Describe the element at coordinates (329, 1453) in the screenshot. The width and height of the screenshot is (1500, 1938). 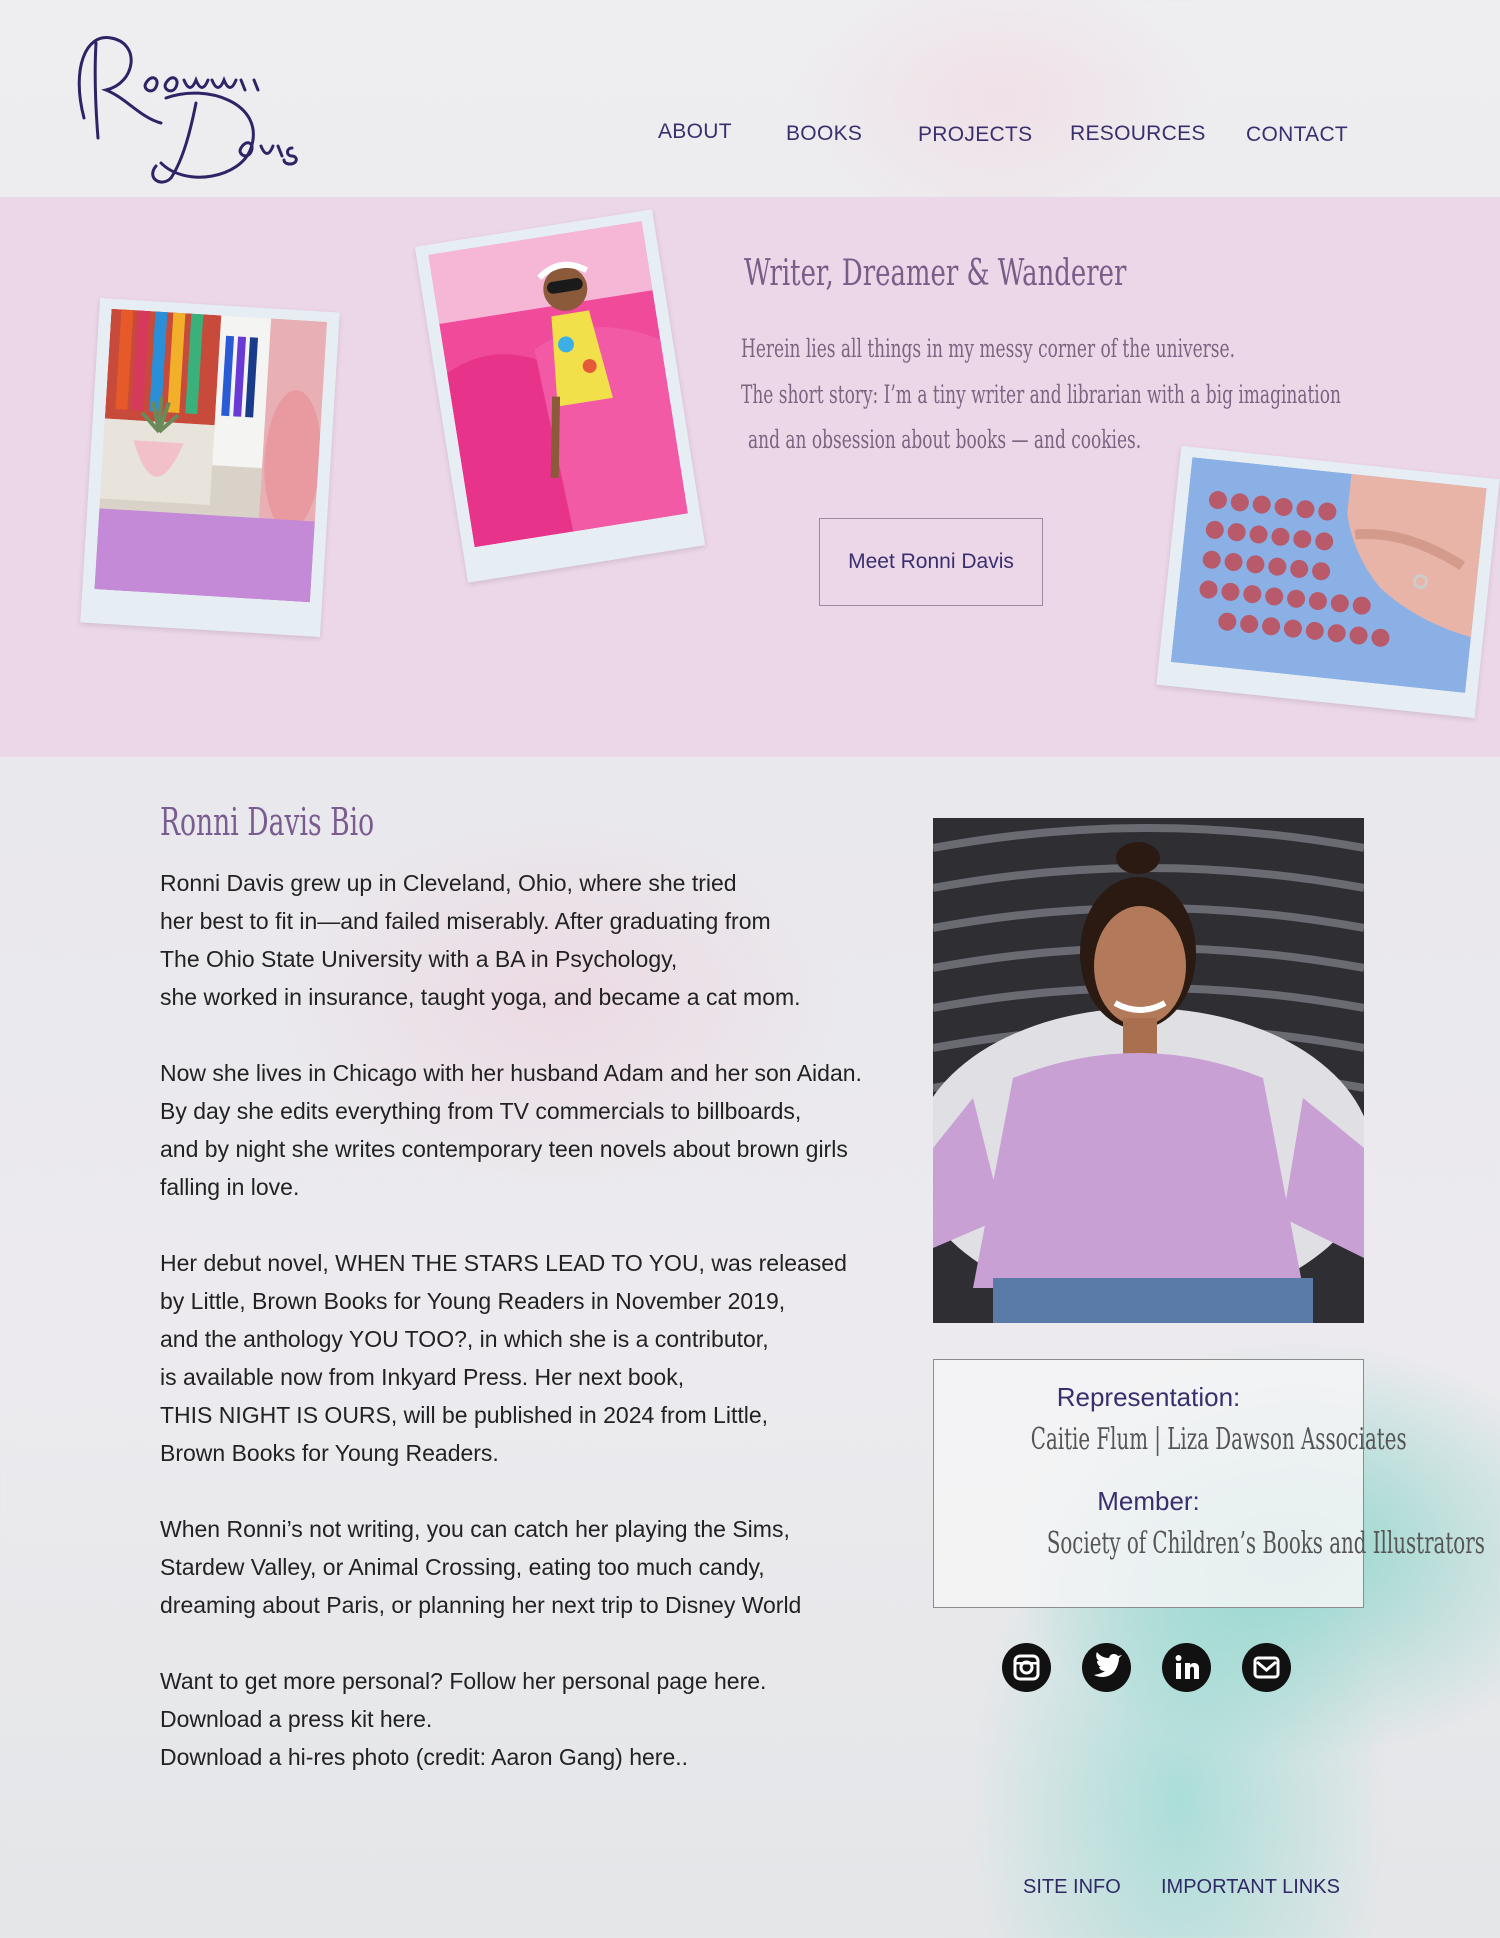
I see `bio-line: Brown Books for Young Readers.` at that location.